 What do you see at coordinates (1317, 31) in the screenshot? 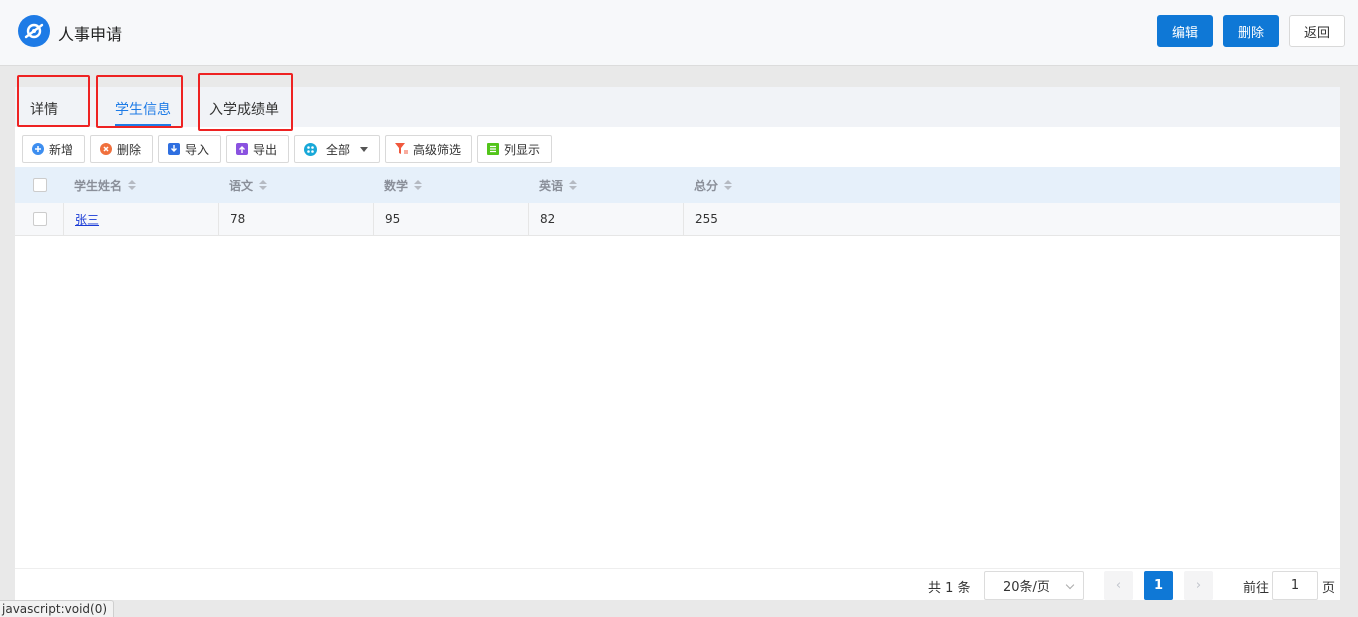
I see `back-button: 返回` at bounding box center [1317, 31].